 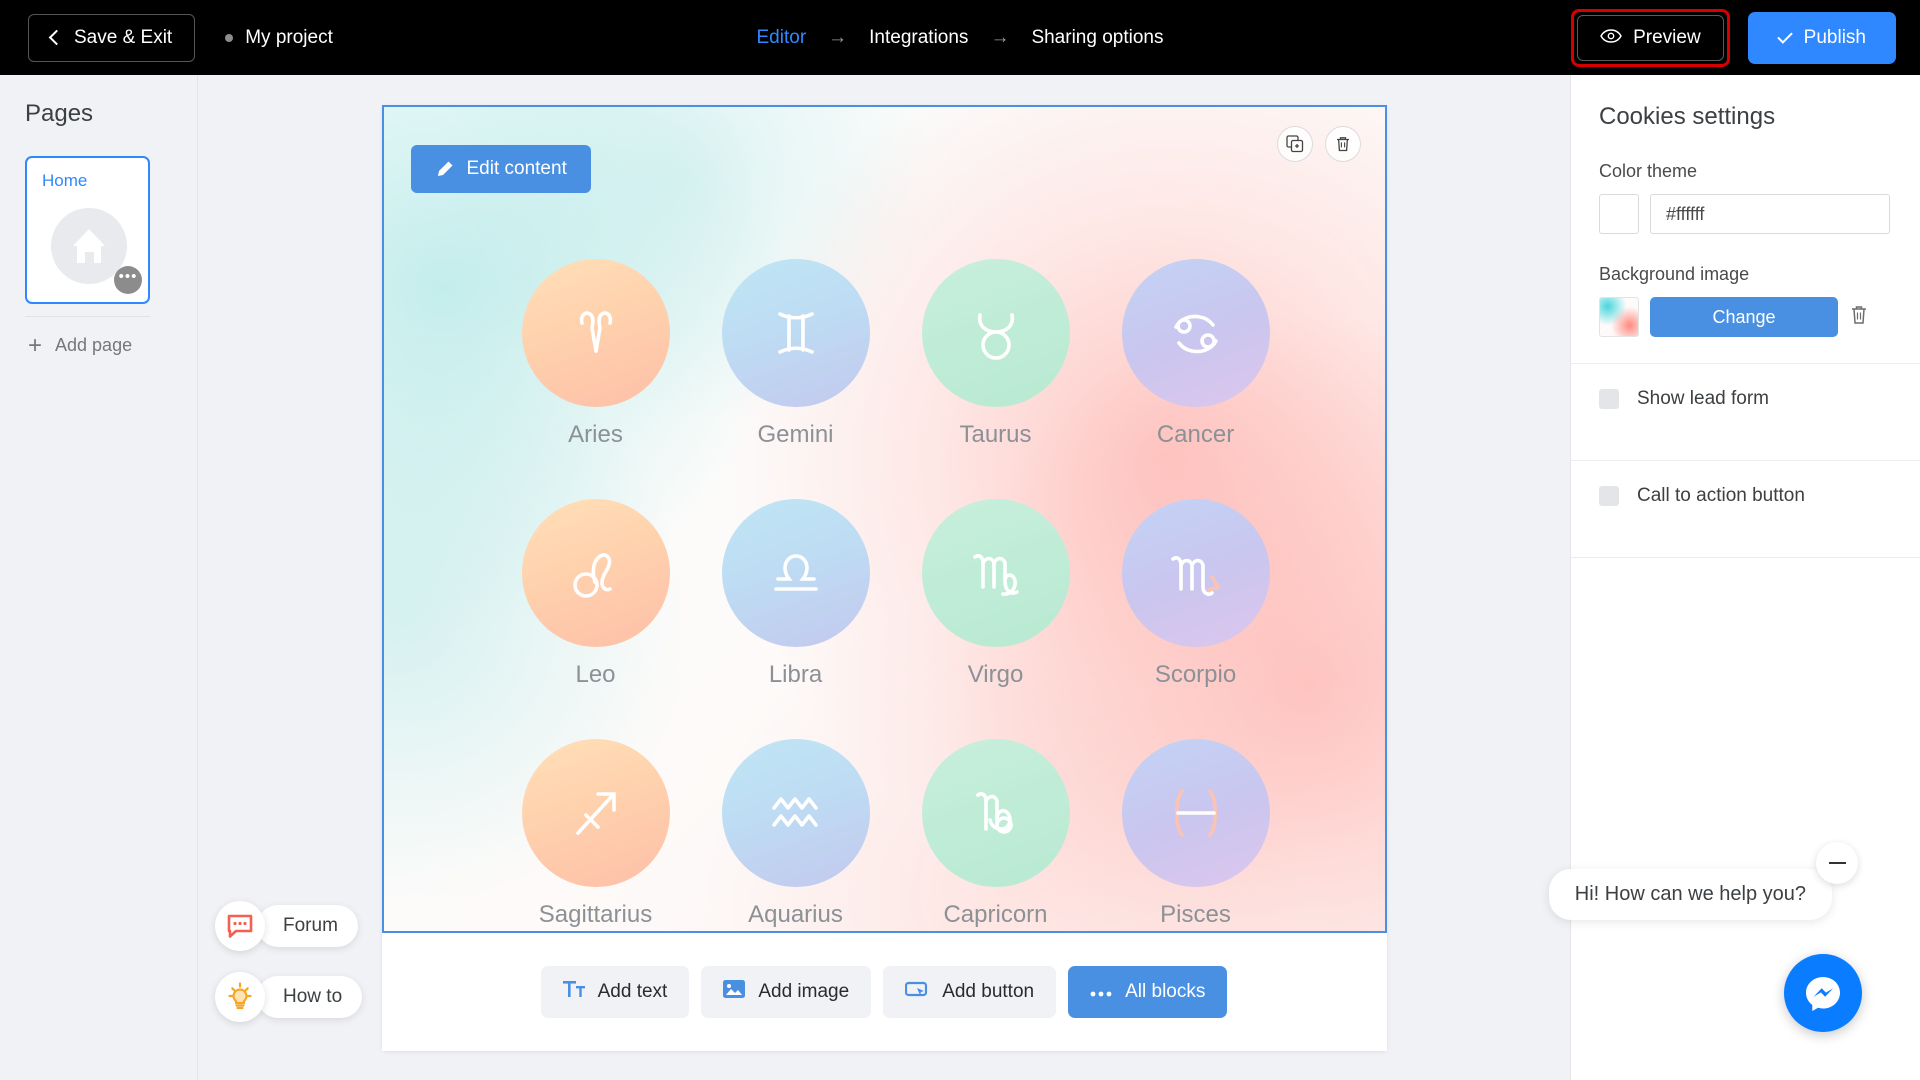 I want to click on edit-content-label: Edit content, so click(x=516, y=168).